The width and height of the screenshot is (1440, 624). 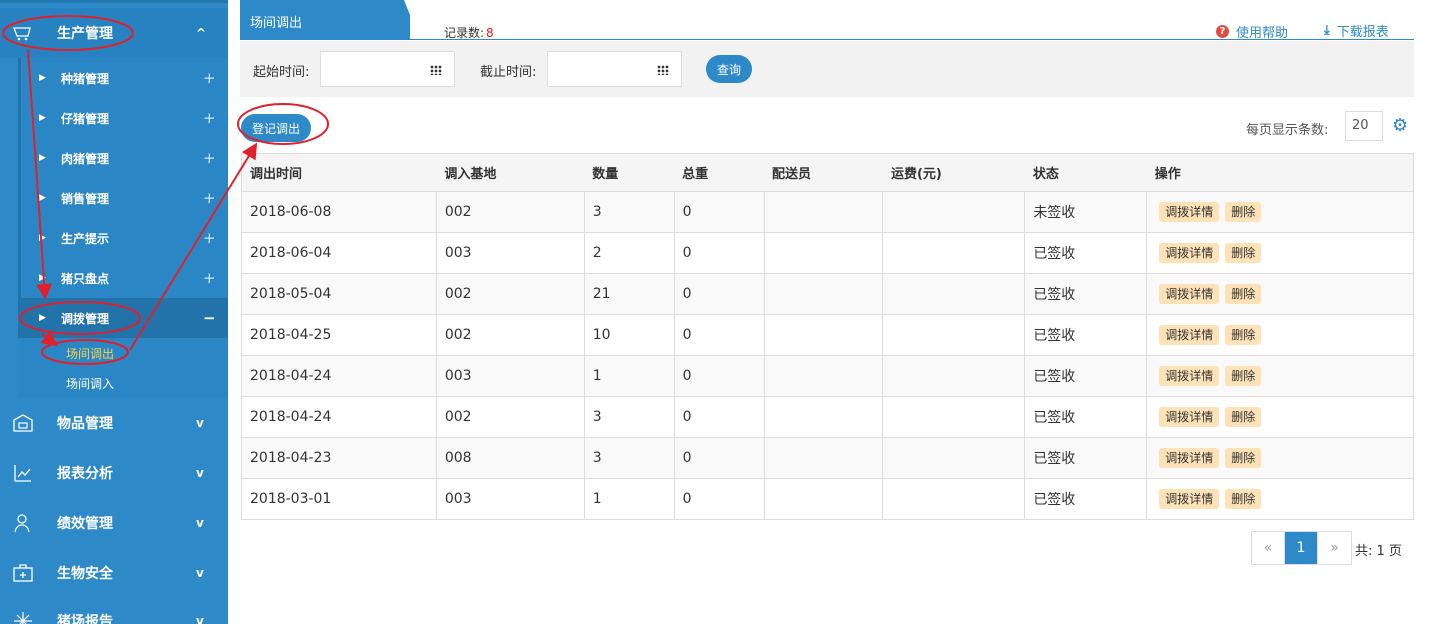 What do you see at coordinates (1362, 32) in the screenshot?
I see `download-label: 下载报表` at bounding box center [1362, 32].